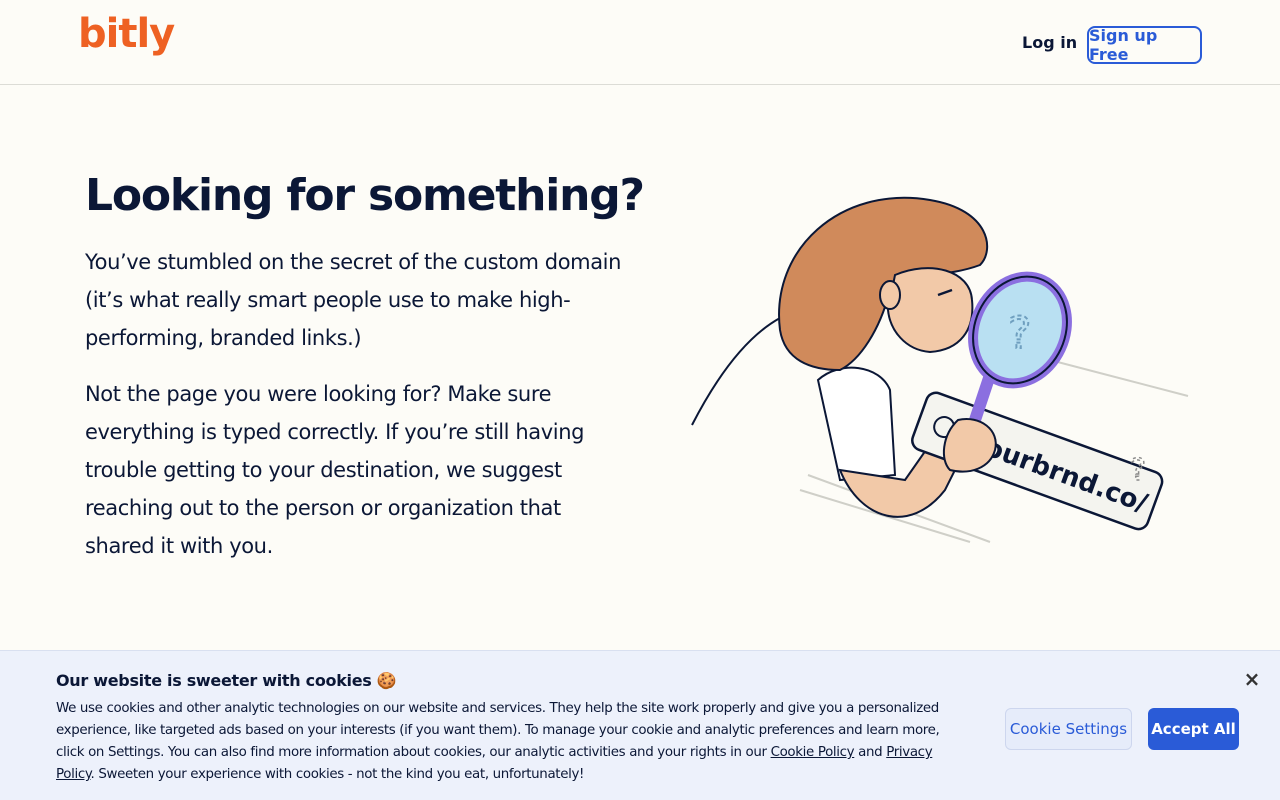 Image resolution: width=1280 pixels, height=800 pixels. I want to click on page-title: Looking for something?, so click(365, 195).